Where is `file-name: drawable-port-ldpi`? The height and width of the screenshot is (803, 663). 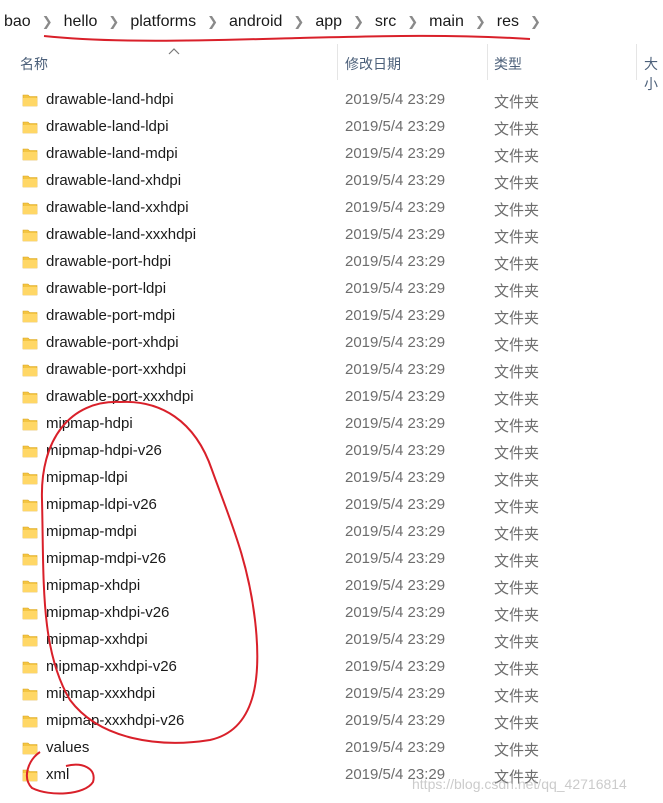 file-name: drawable-port-ldpi is located at coordinates (106, 288).